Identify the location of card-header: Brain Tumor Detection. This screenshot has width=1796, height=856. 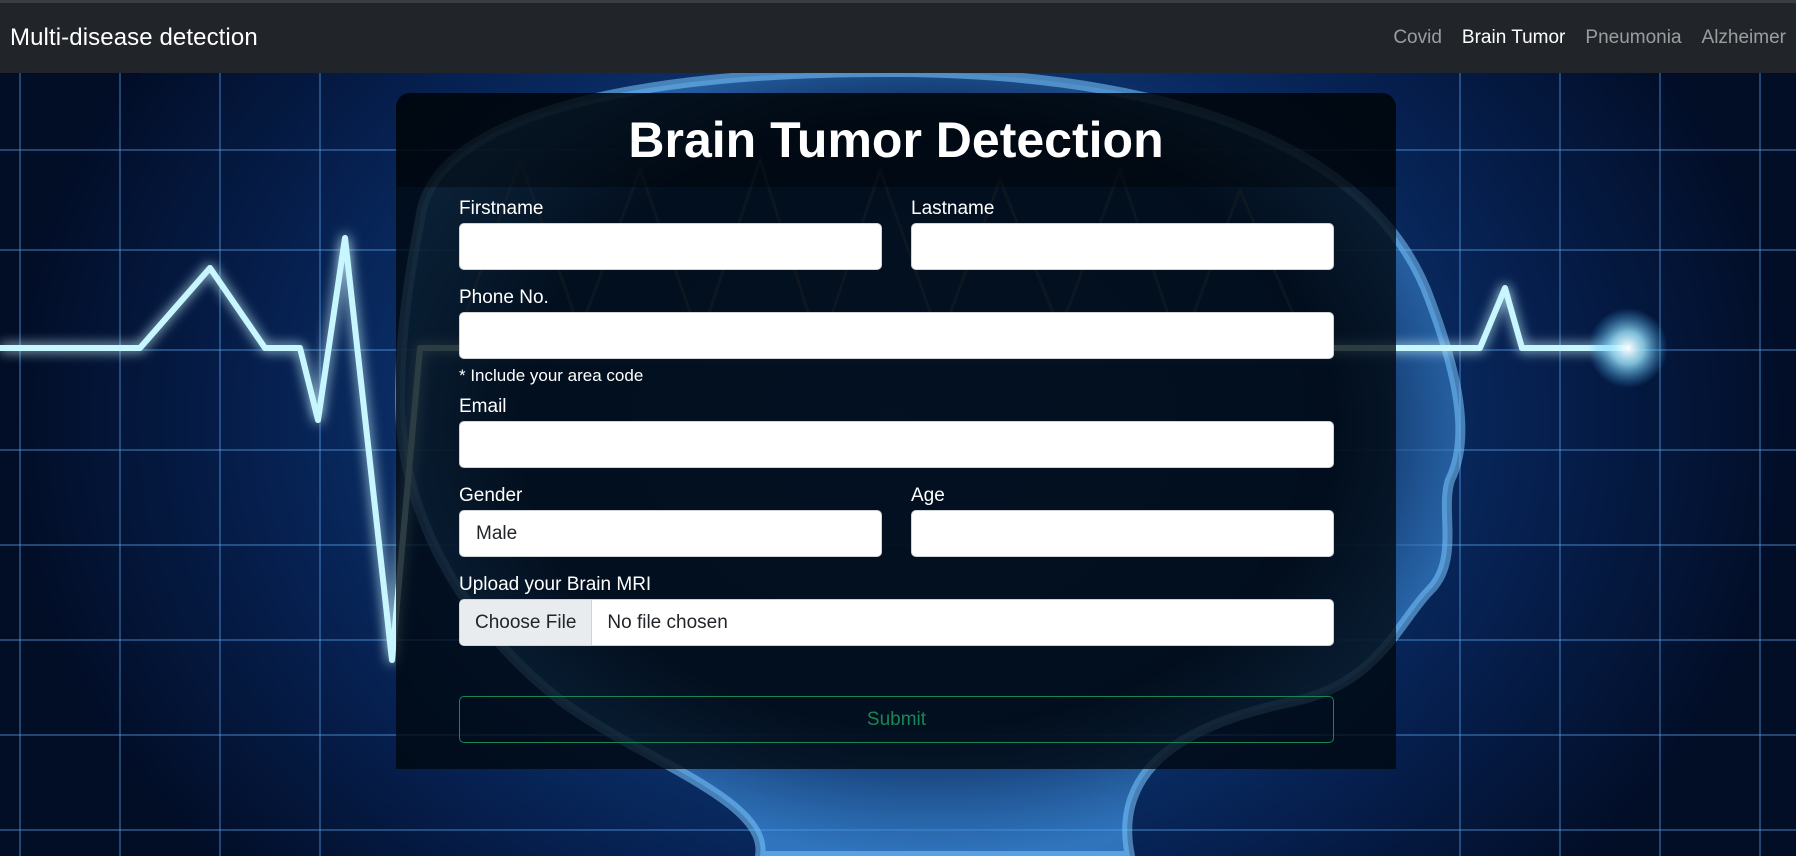
(896, 140).